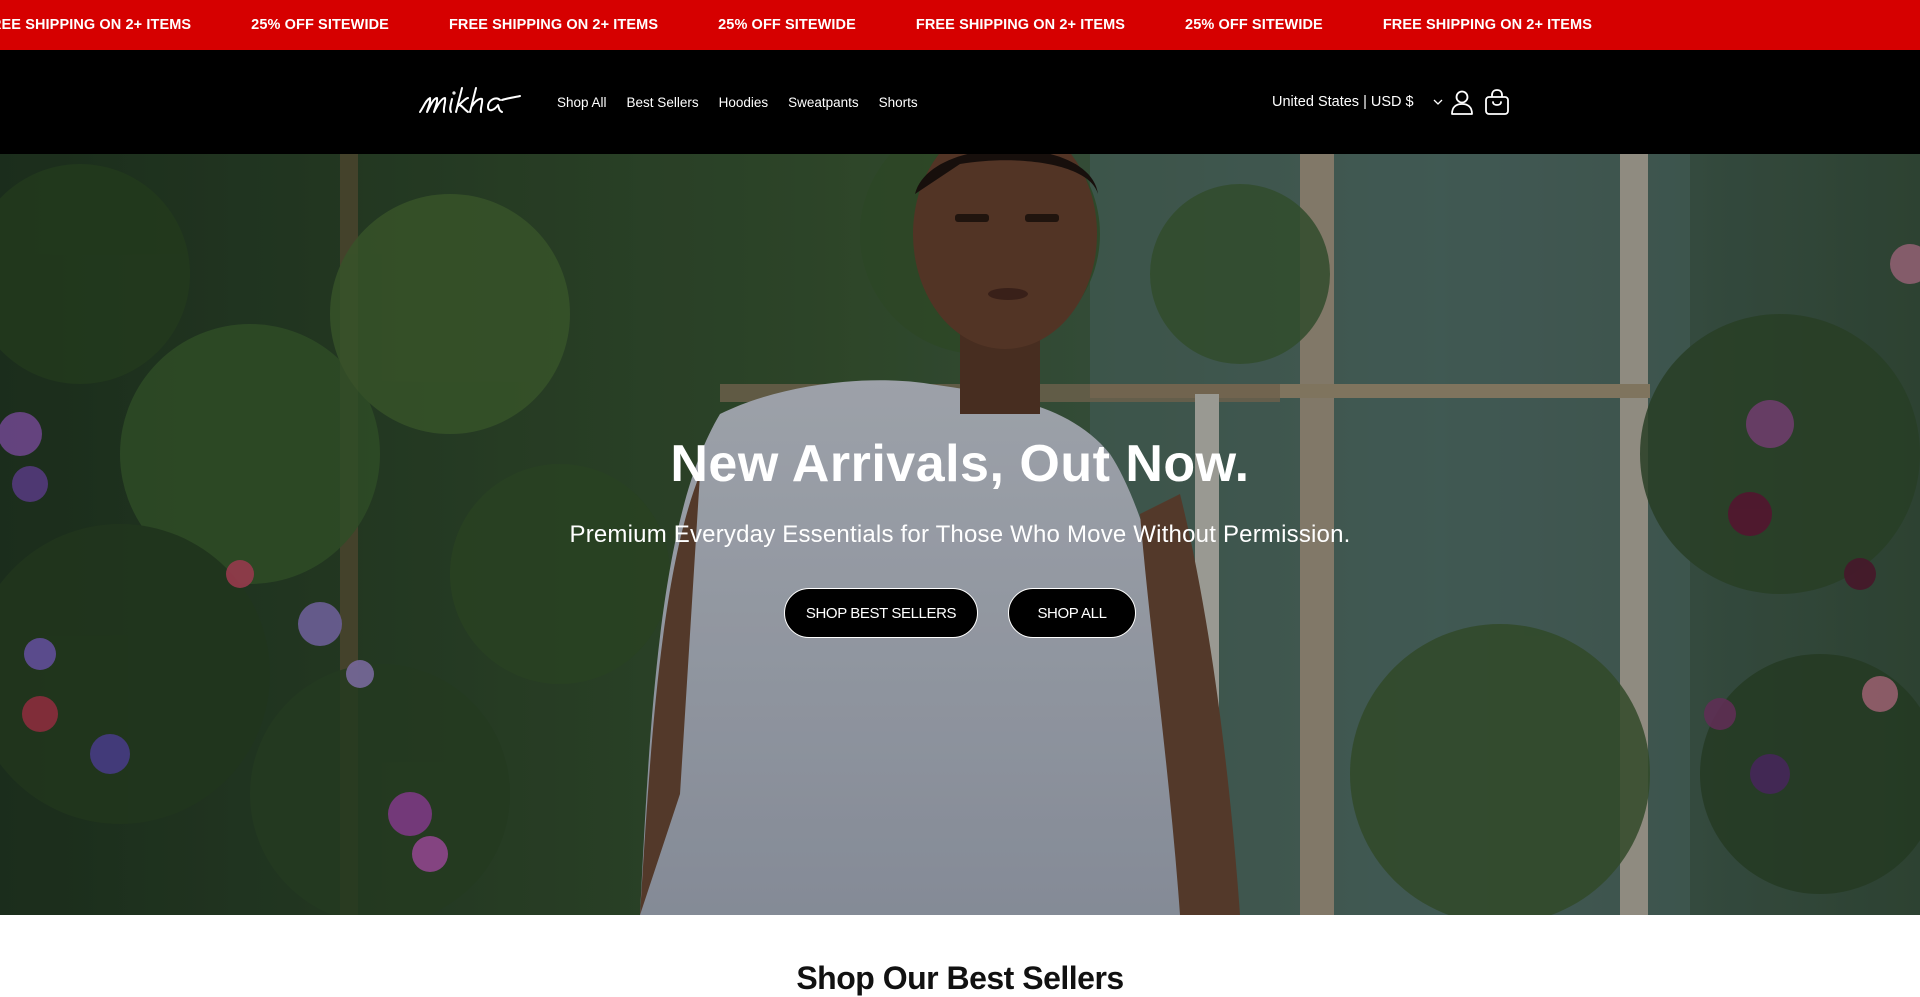 The image size is (1920, 997). I want to click on brand-logo, so click(470, 101).